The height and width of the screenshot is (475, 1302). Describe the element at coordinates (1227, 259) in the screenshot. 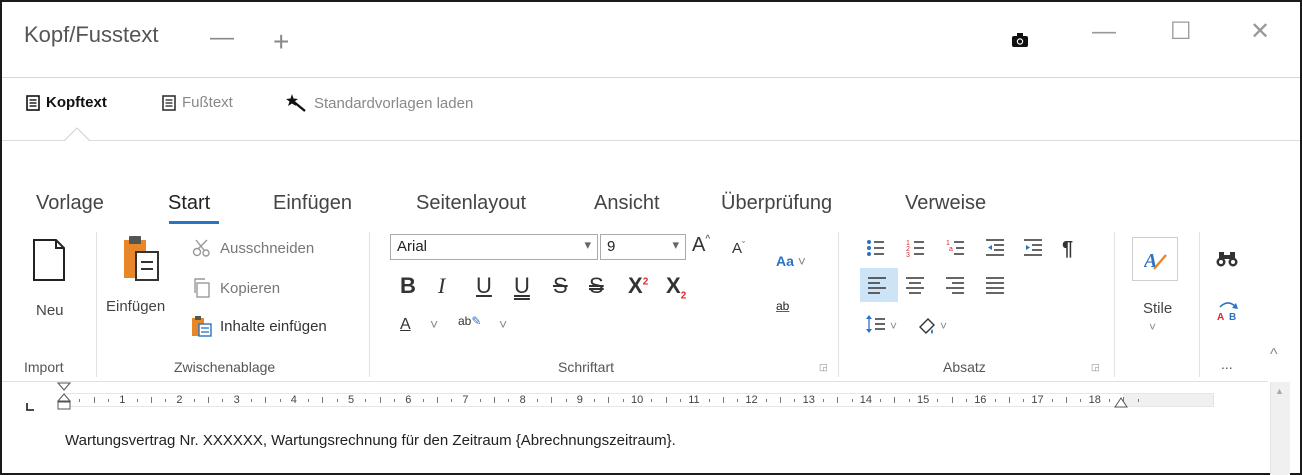

I see `binoculars-icon` at that location.